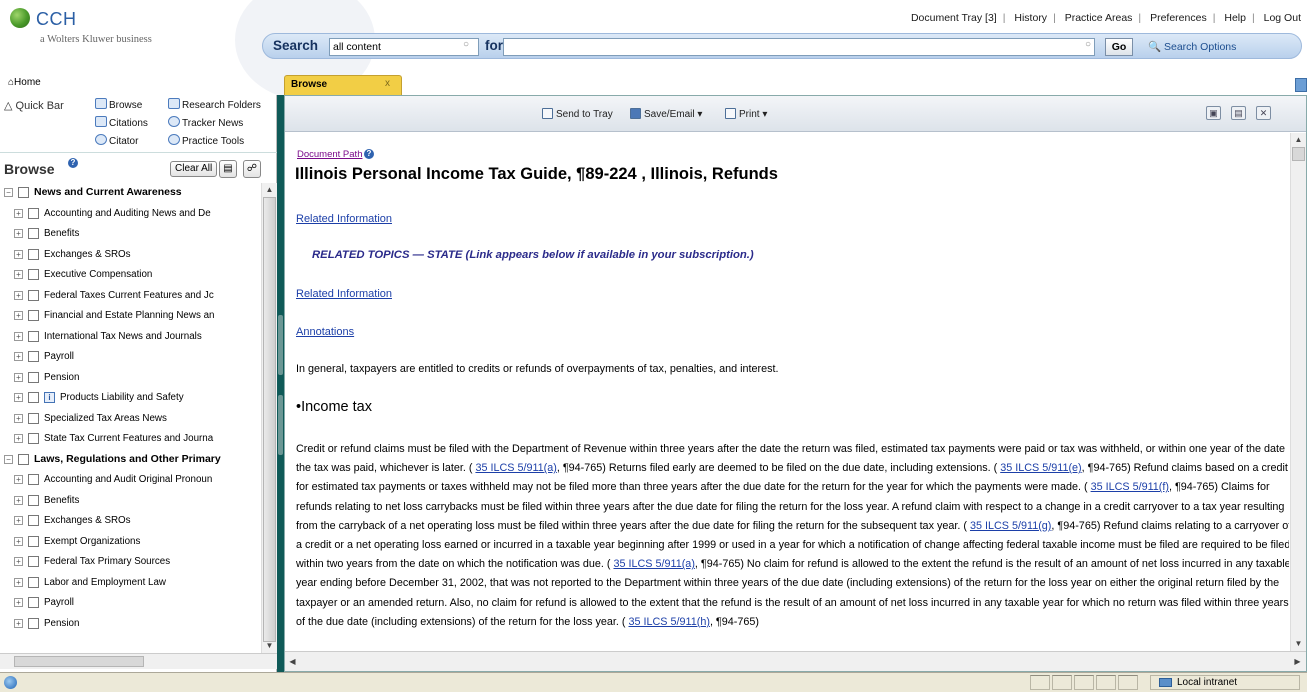 This screenshot has width=1307, height=692. Describe the element at coordinates (292, 661) in the screenshot. I see `scroll-left-icon: ◀` at that location.